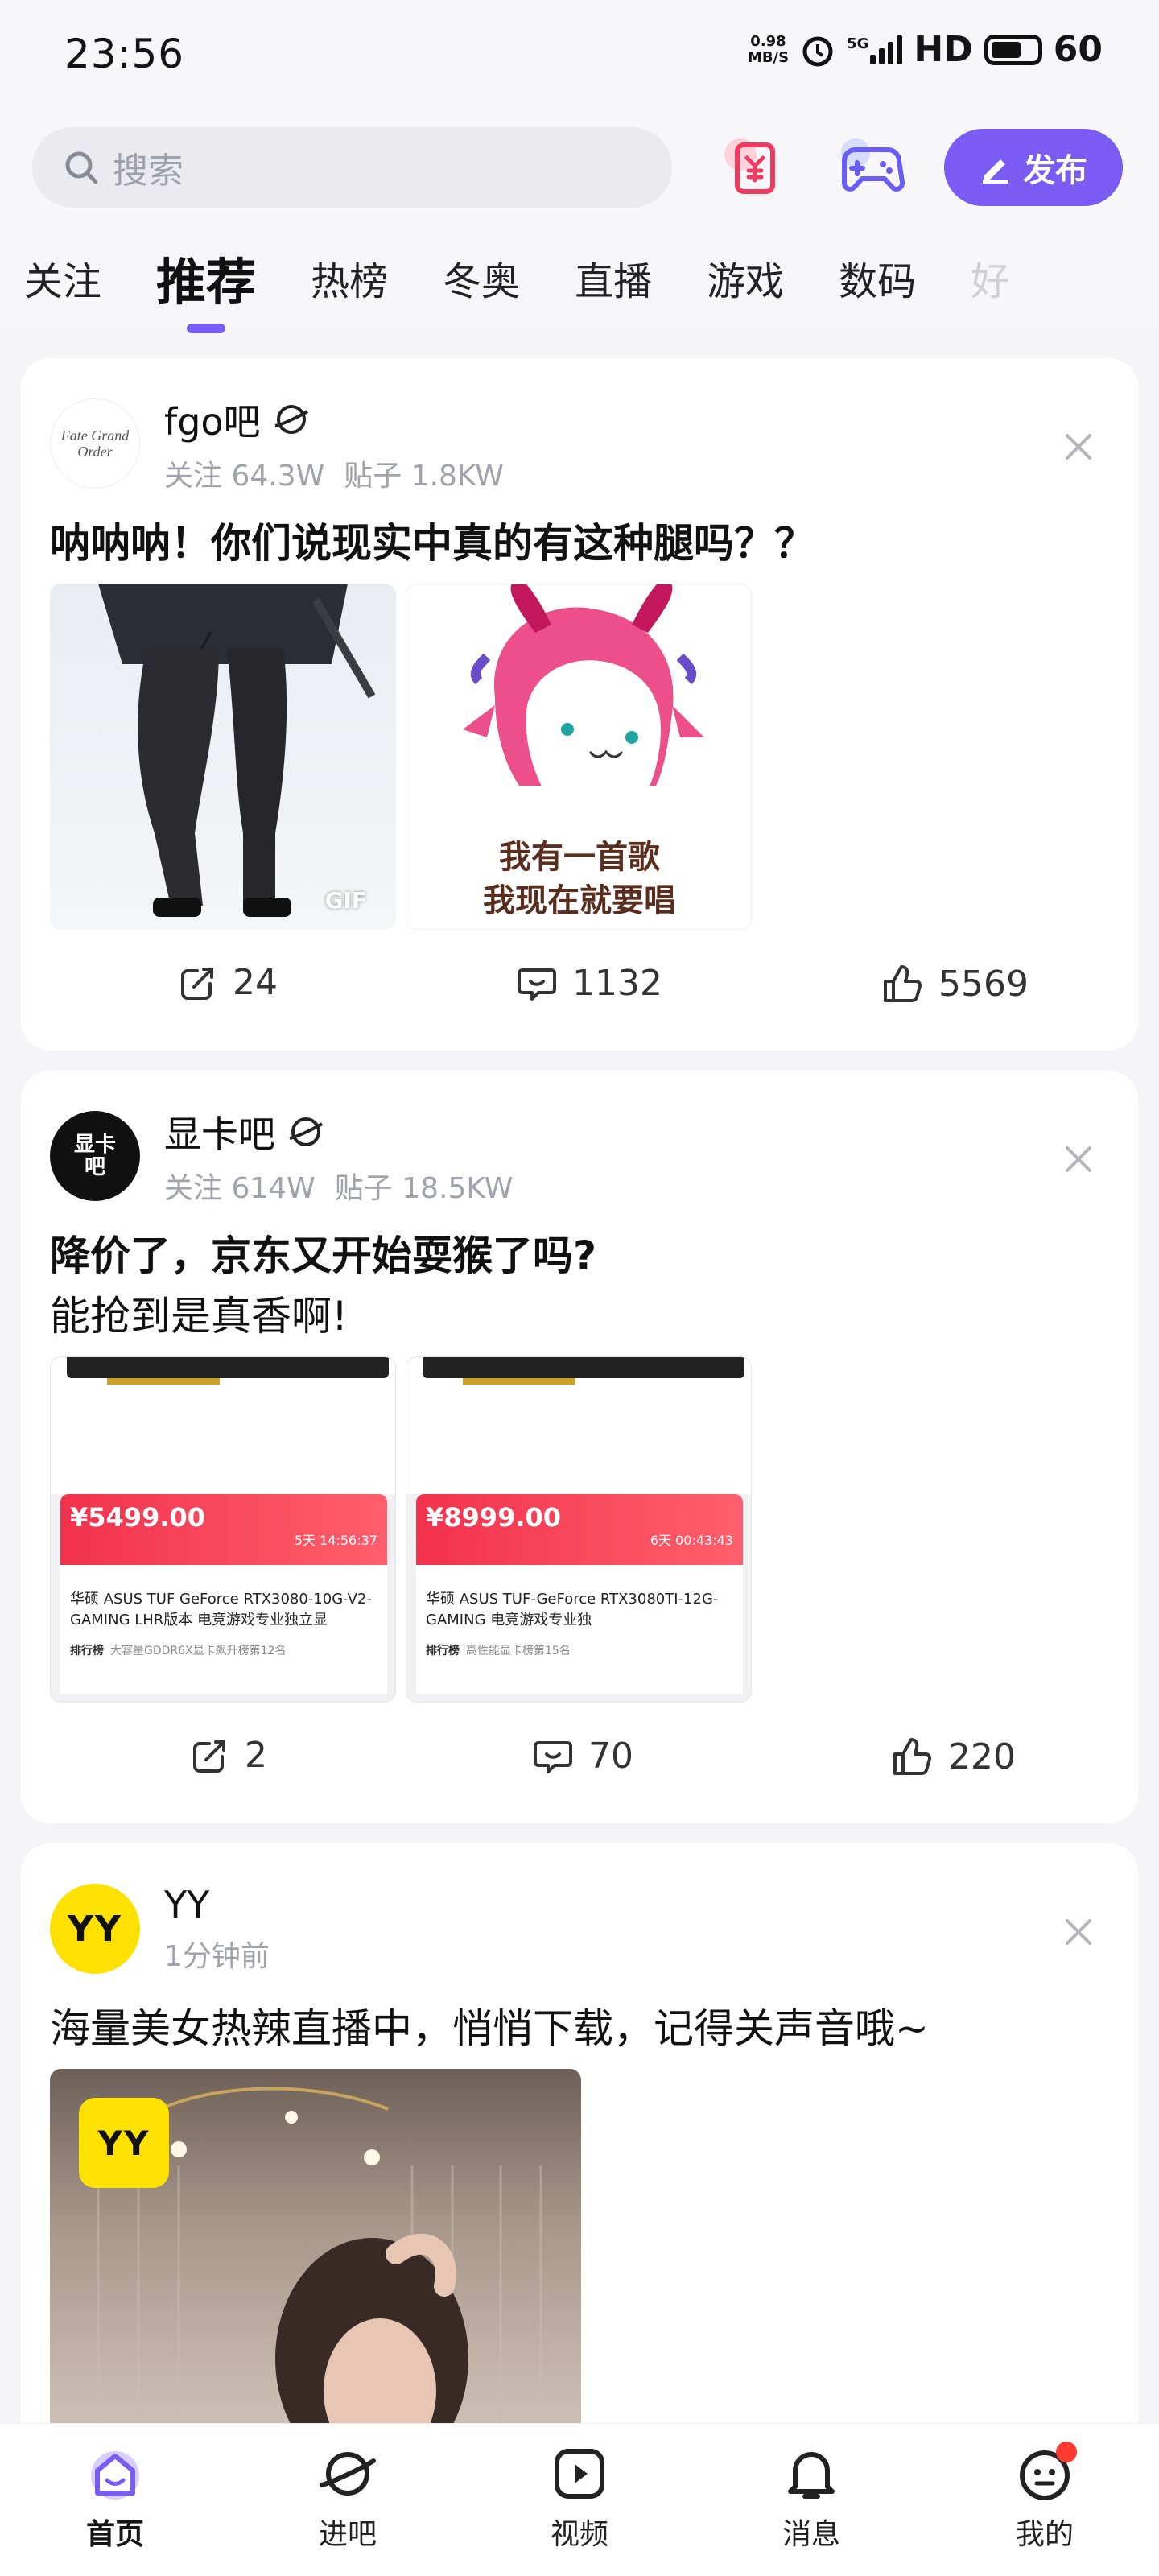 This screenshot has height=2576, width=1159. What do you see at coordinates (878, 278) in the screenshot?
I see `tab-digital: 数码` at bounding box center [878, 278].